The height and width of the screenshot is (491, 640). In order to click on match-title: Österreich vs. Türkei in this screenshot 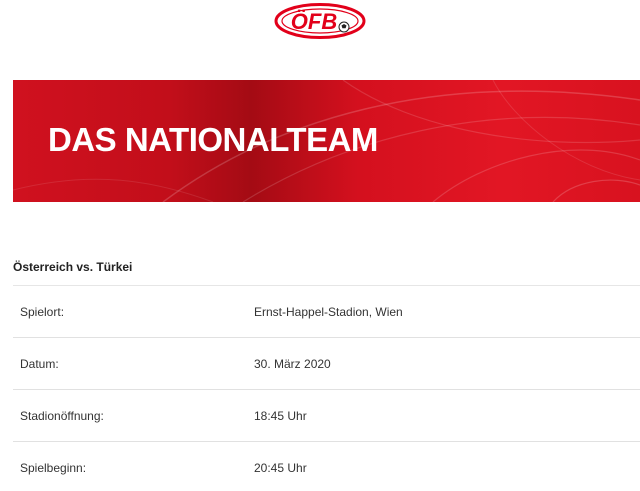, I will do `click(73, 267)`.